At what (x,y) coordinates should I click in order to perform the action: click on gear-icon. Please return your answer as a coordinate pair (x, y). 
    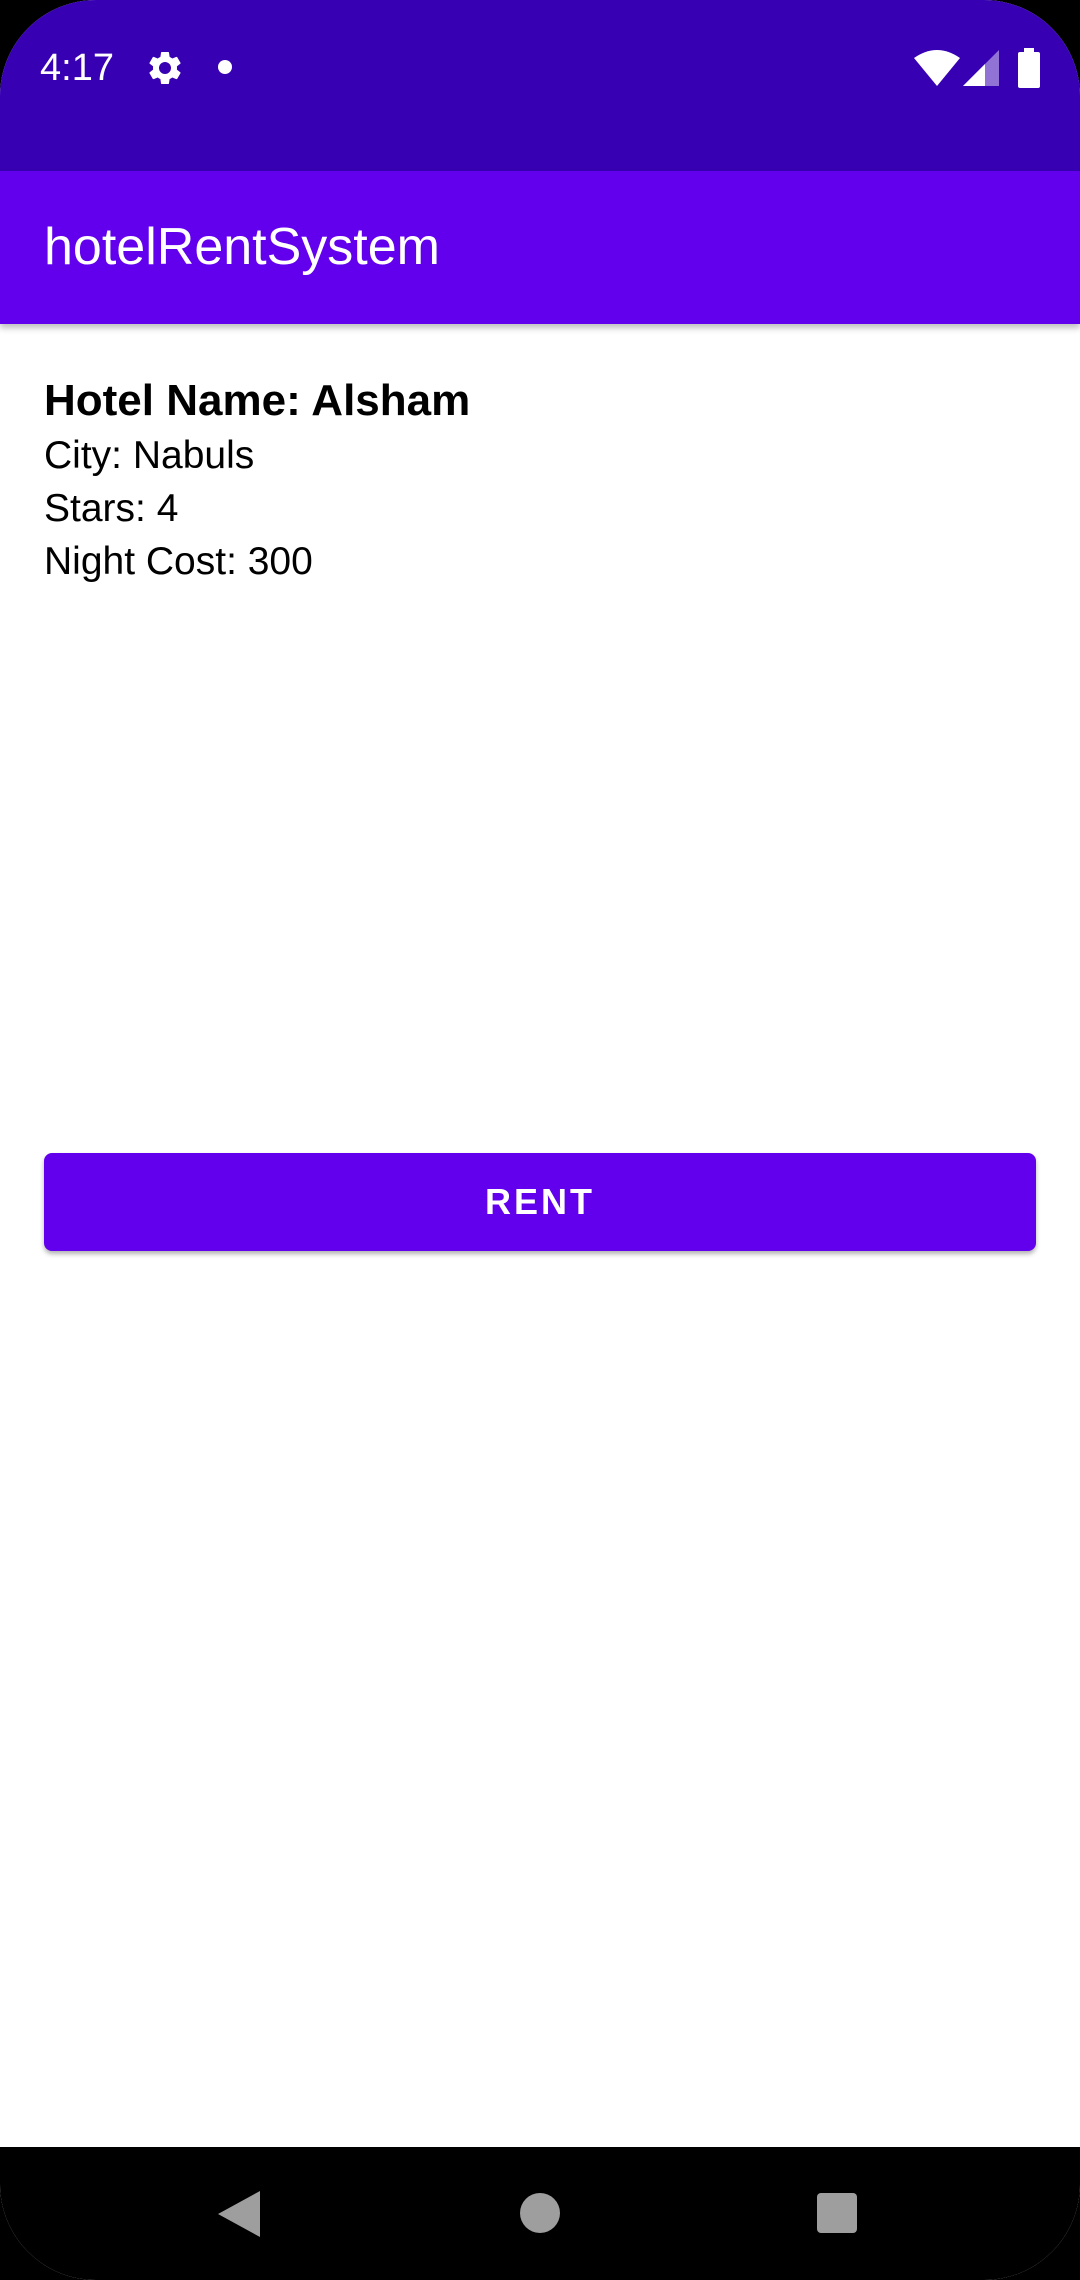
    Looking at the image, I should click on (165, 67).